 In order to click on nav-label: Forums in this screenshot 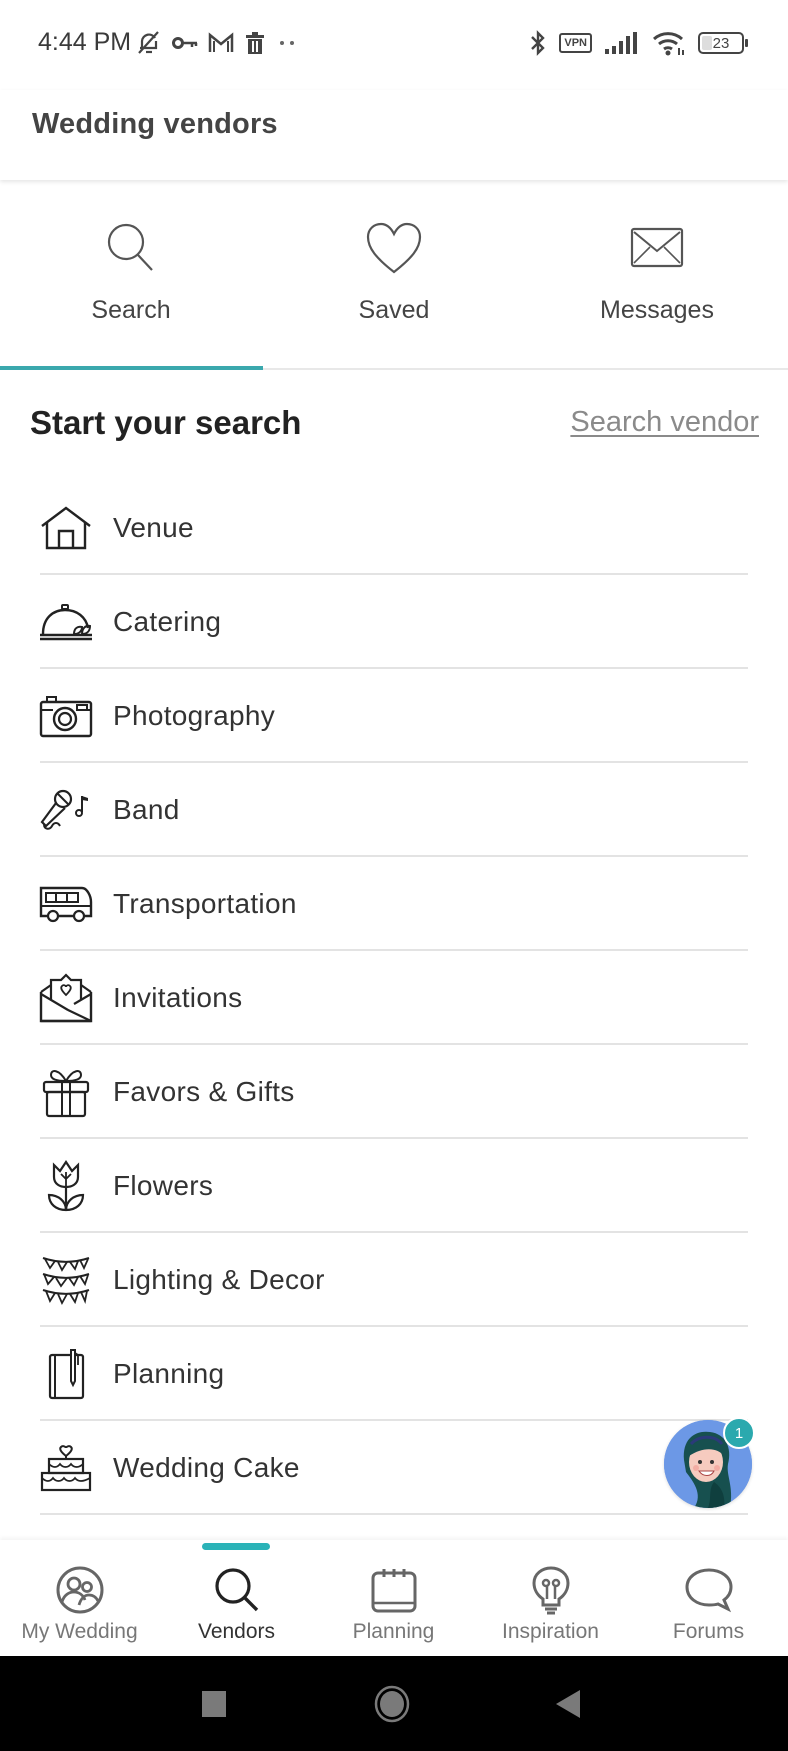, I will do `click(708, 1631)`.